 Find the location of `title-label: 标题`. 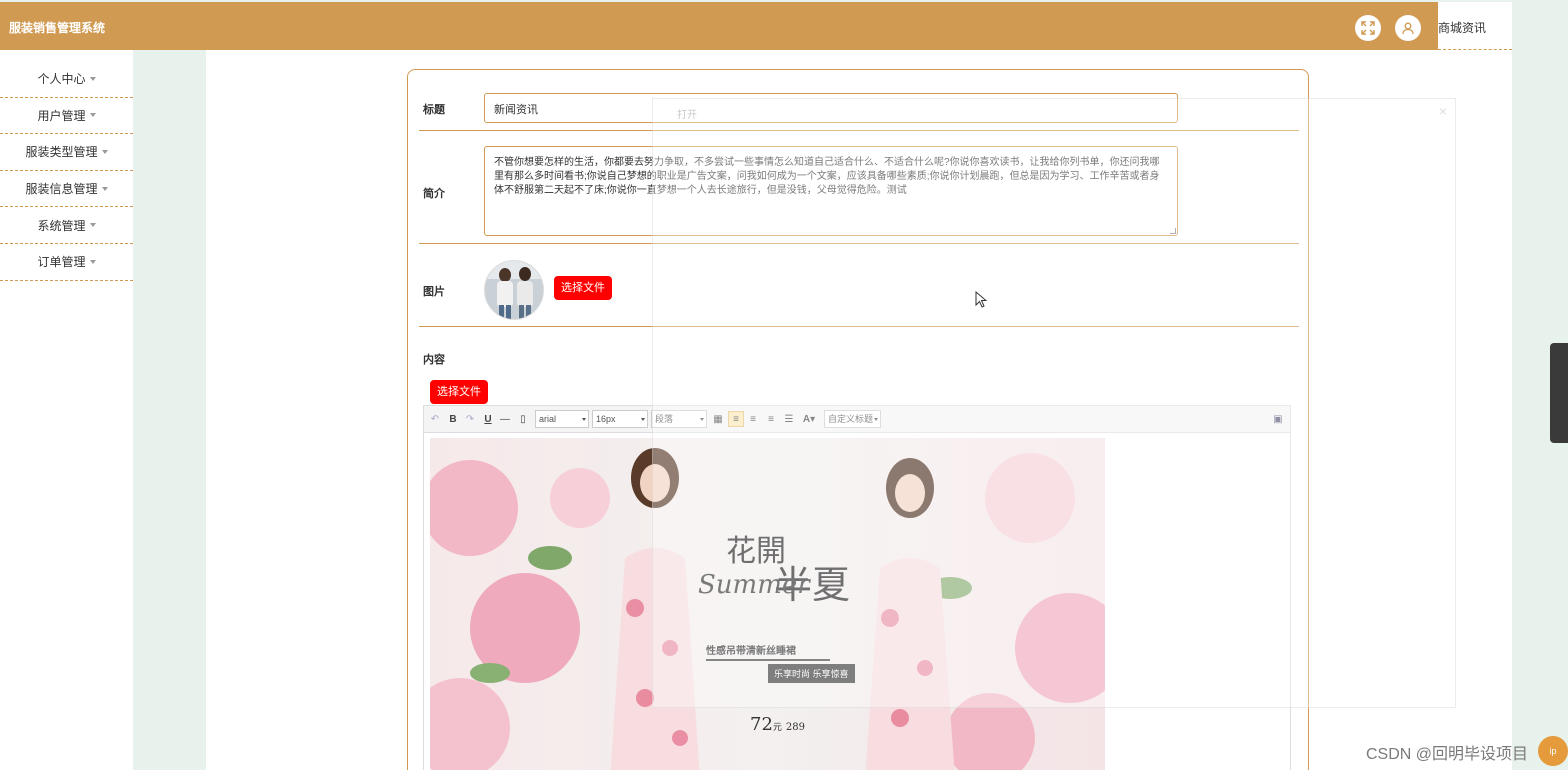

title-label: 标题 is located at coordinates (434, 110).